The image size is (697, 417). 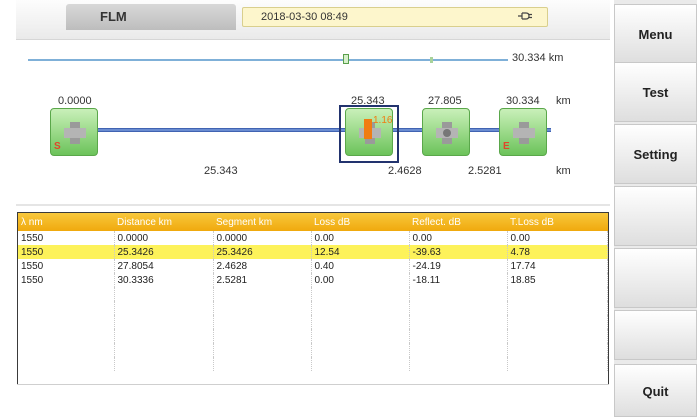 I want to click on connector-event-icon, so click(x=447, y=133).